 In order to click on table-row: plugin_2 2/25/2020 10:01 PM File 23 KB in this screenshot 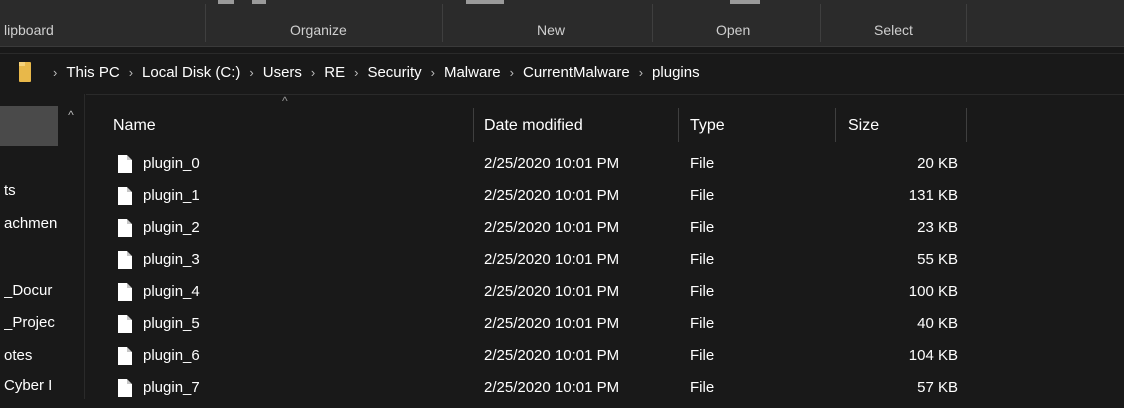, I will do `click(605, 232)`.